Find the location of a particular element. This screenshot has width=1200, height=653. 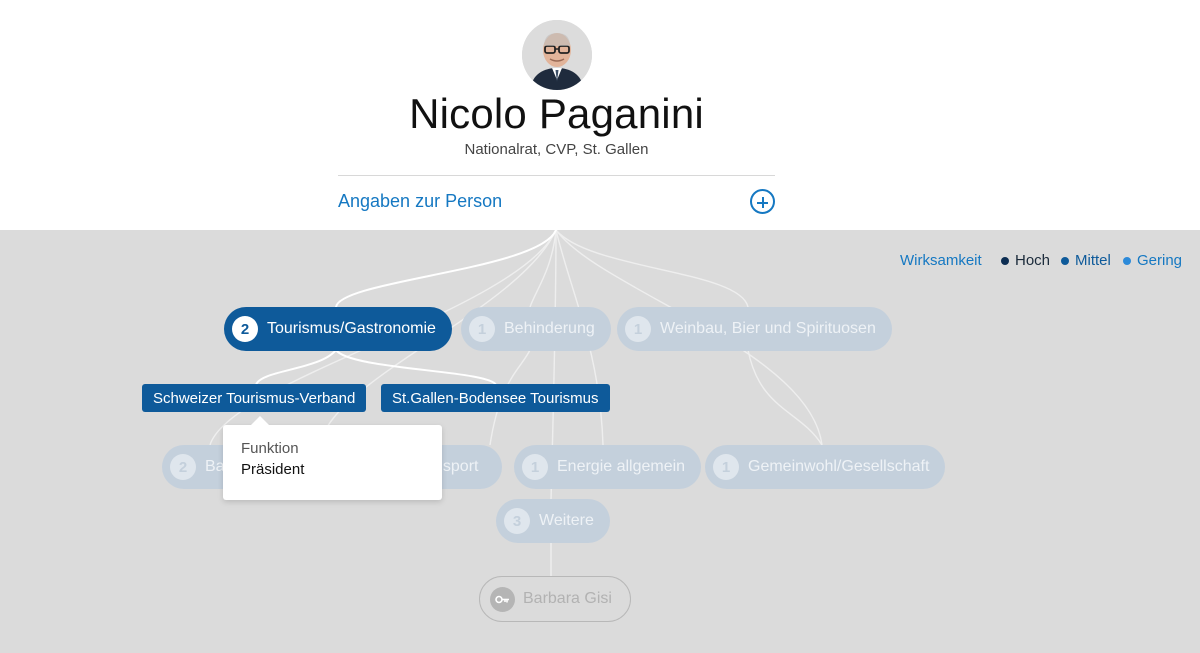

interest-label: Energie allgemein is located at coordinates (621, 466).